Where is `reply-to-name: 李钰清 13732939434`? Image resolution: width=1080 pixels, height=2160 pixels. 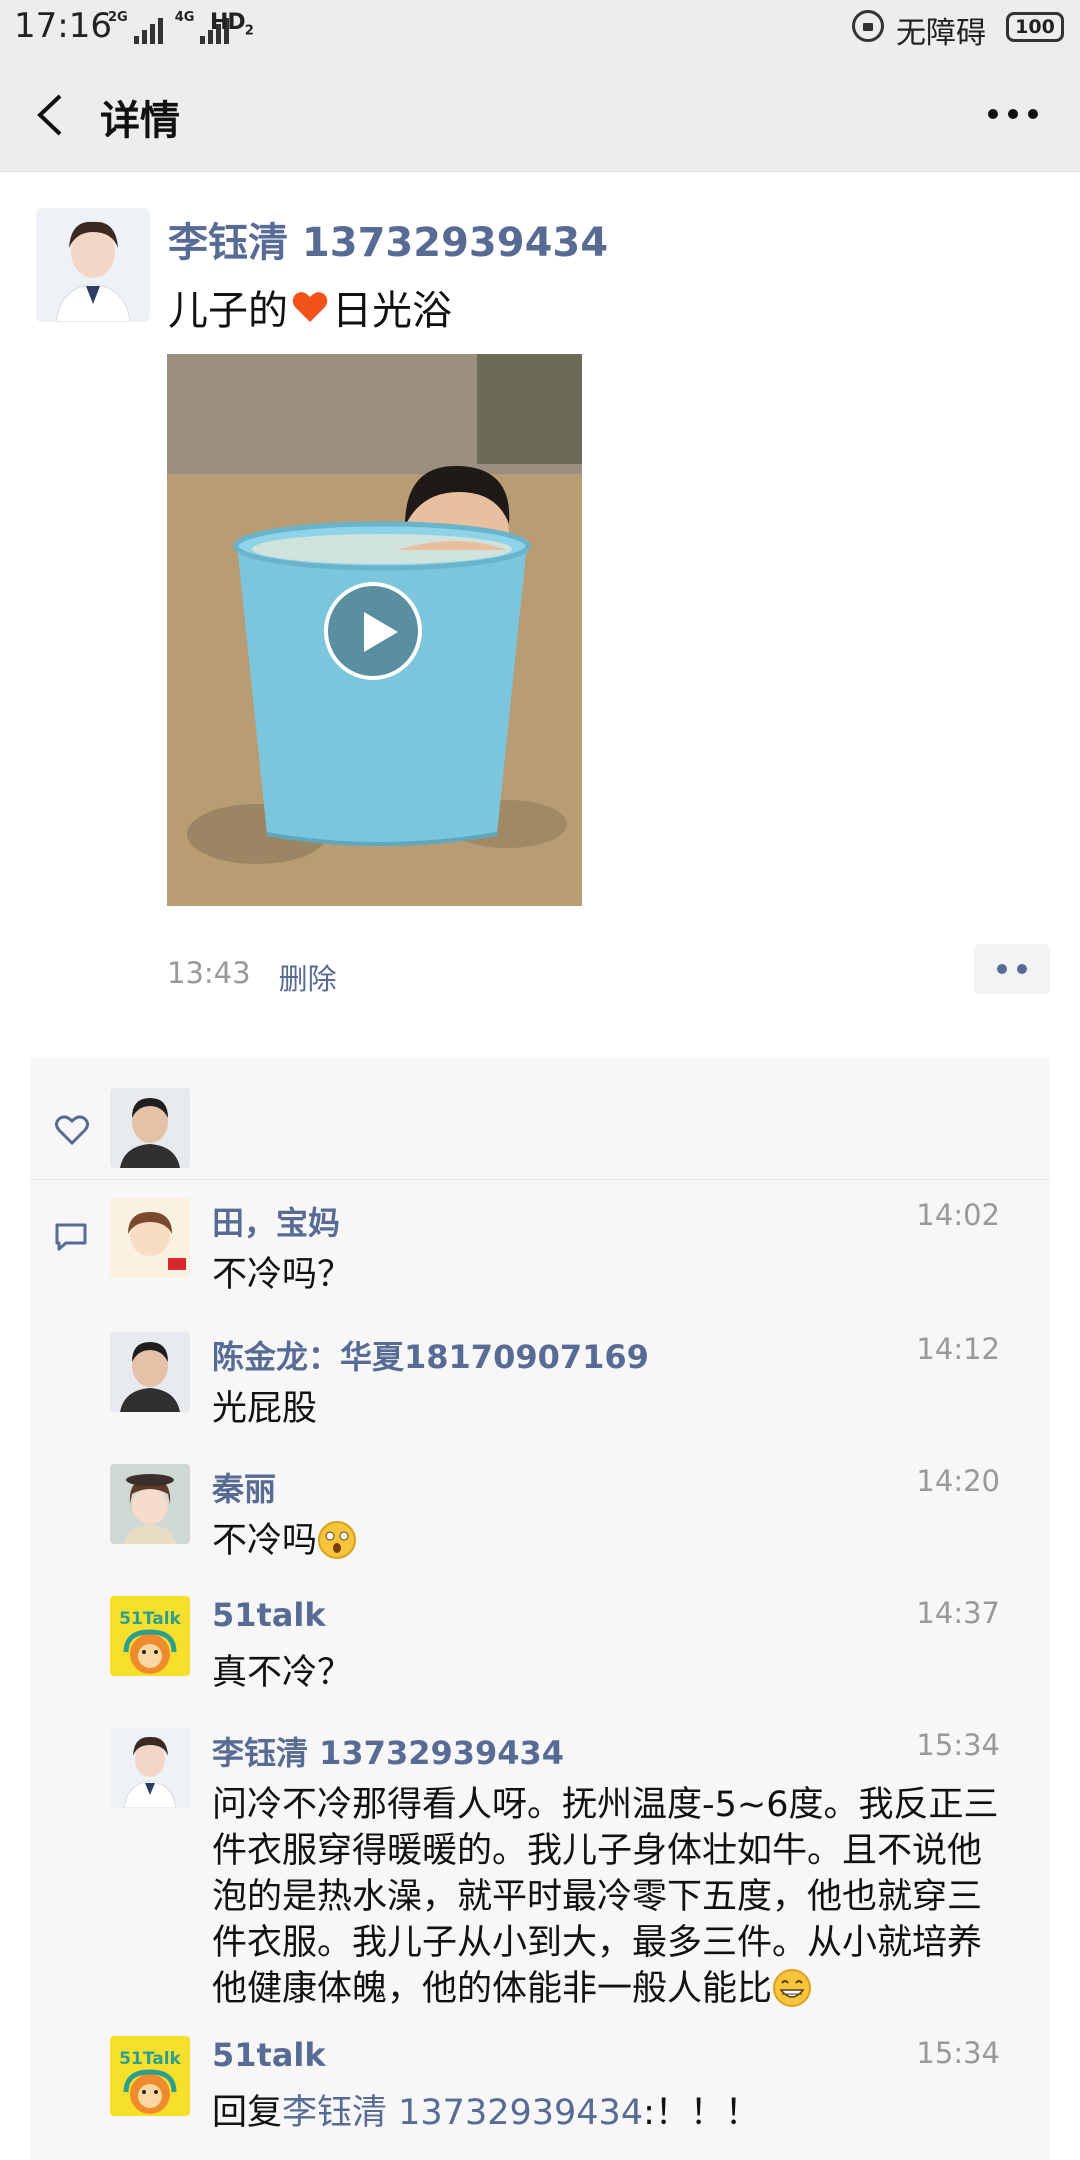 reply-to-name: 李钰清 13732939434 is located at coordinates (462, 2113).